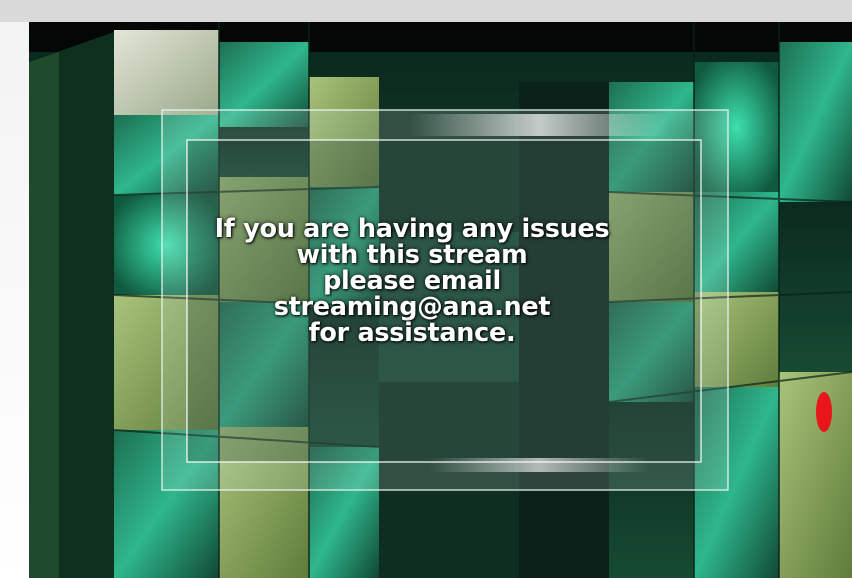 The height and width of the screenshot is (578, 852). I want to click on message-line: for assistance., so click(412, 333).